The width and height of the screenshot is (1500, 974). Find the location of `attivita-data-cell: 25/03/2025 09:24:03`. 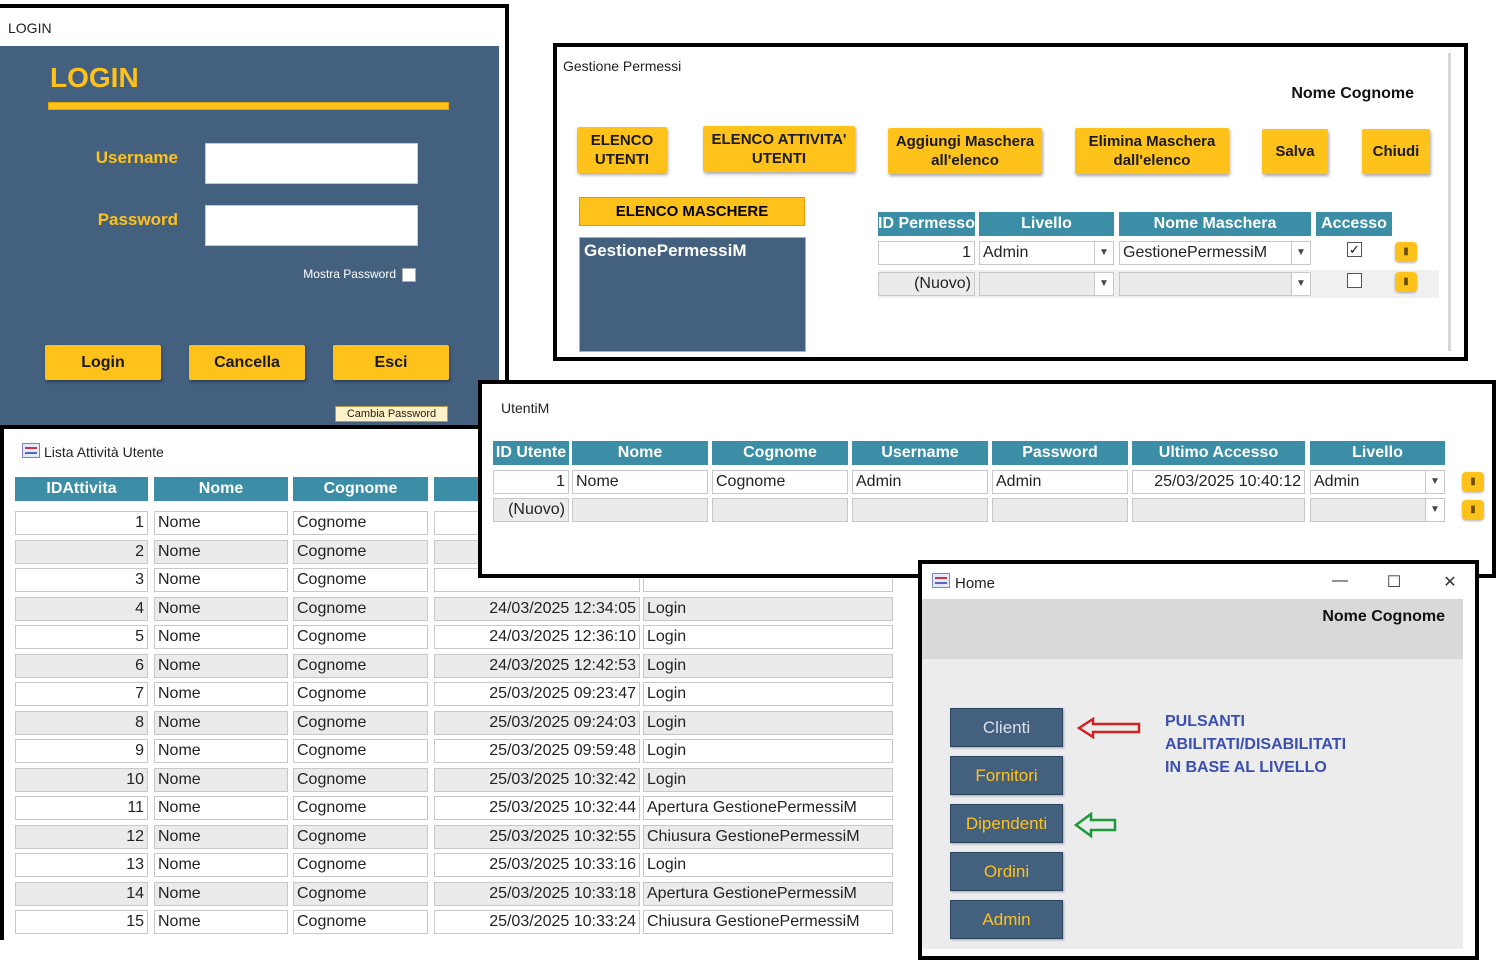

attivita-data-cell: 25/03/2025 09:24:03 is located at coordinates (537, 722).